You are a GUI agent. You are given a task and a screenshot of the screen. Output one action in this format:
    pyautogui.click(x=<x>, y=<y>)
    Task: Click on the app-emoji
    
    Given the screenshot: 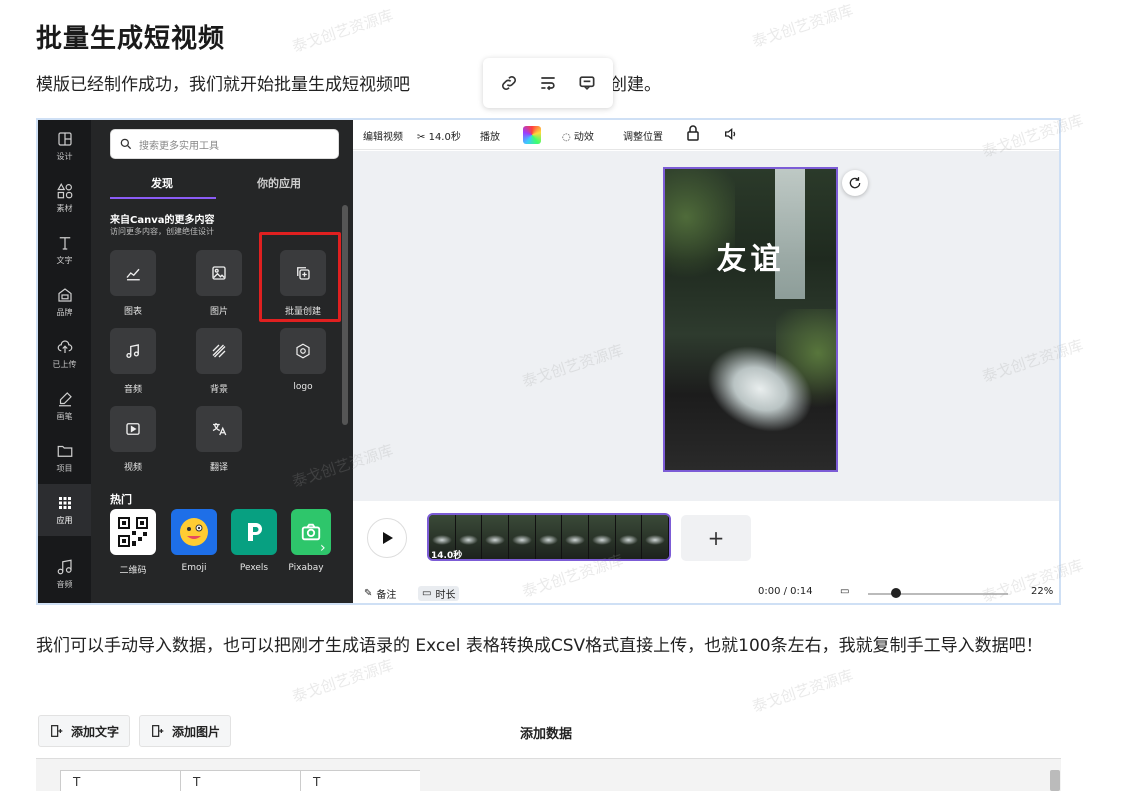 What is the action you would take?
    pyautogui.click(x=194, y=532)
    